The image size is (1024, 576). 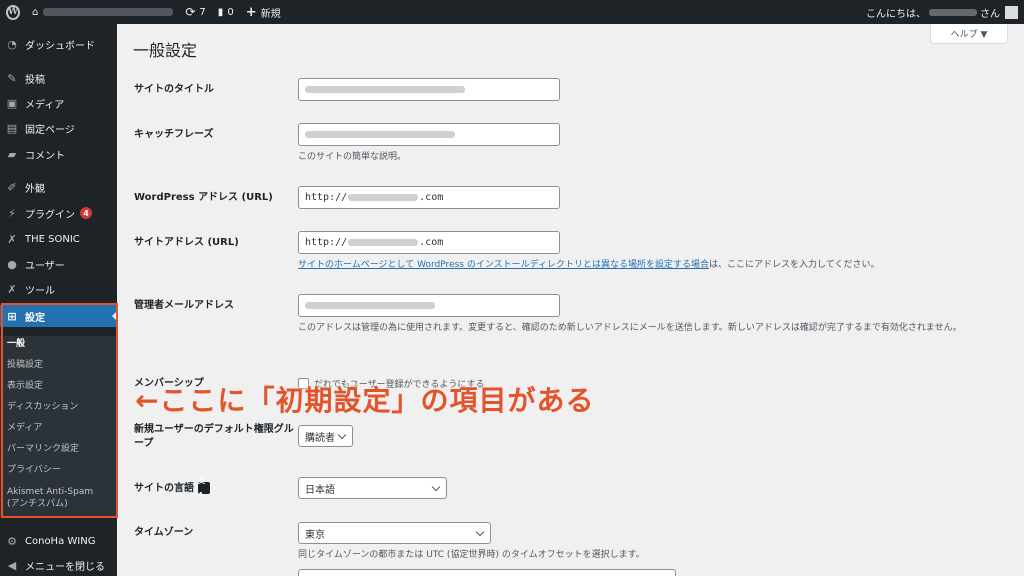 I want to click on sidebar-item-dashboard: ◔ ダッシュボード, so click(x=58, y=44).